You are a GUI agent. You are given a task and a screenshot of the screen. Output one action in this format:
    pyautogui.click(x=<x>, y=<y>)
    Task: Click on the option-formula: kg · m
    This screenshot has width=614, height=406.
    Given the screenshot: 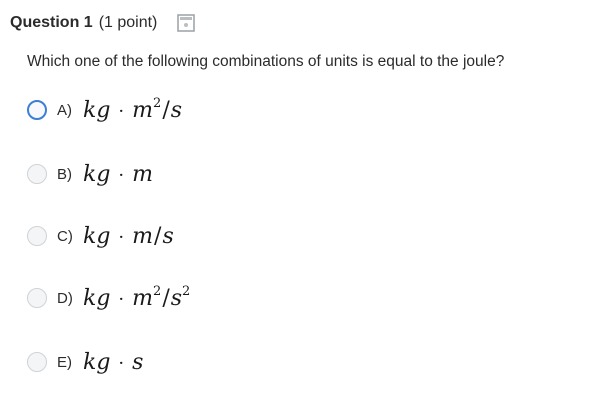 What is the action you would take?
    pyautogui.click(x=118, y=174)
    